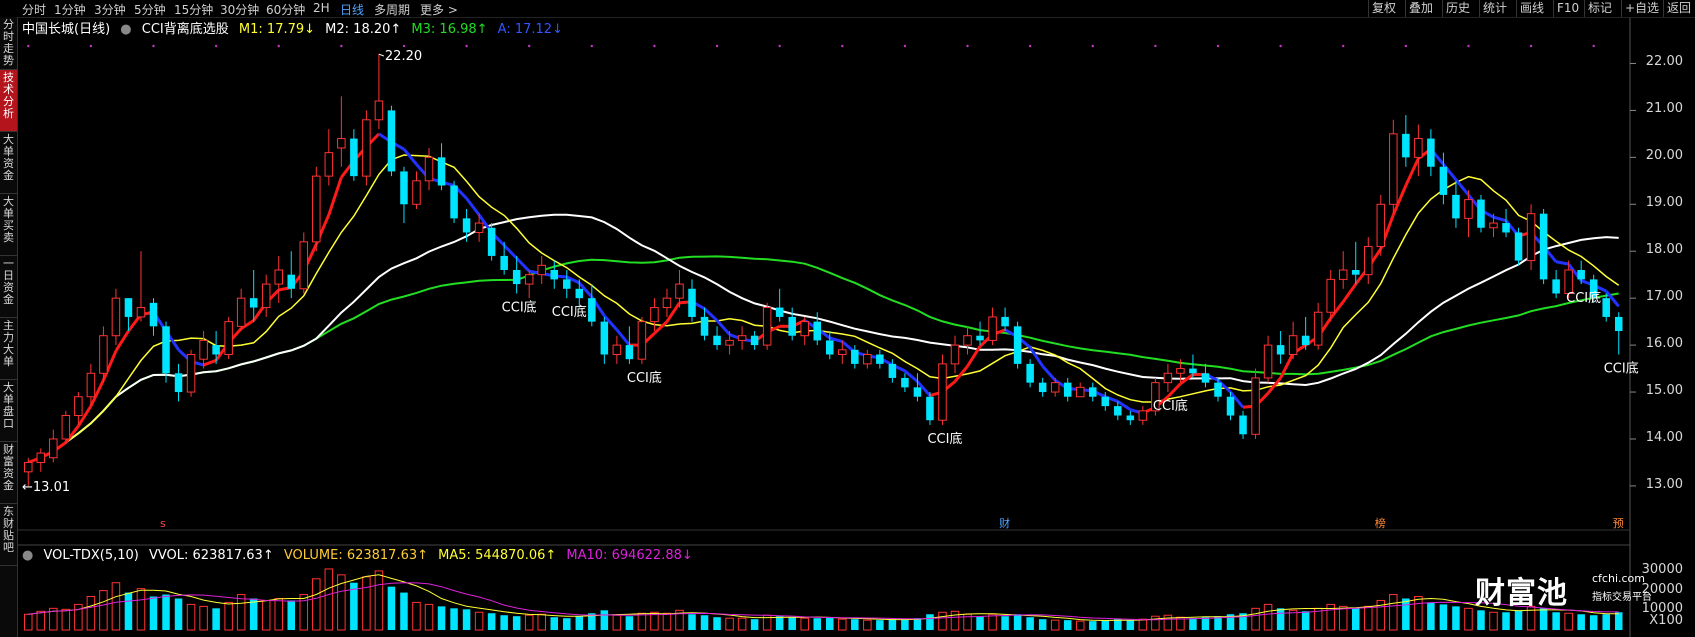 The image size is (1695, 637). I want to click on a-value: A: 17.12↓, so click(530, 29).